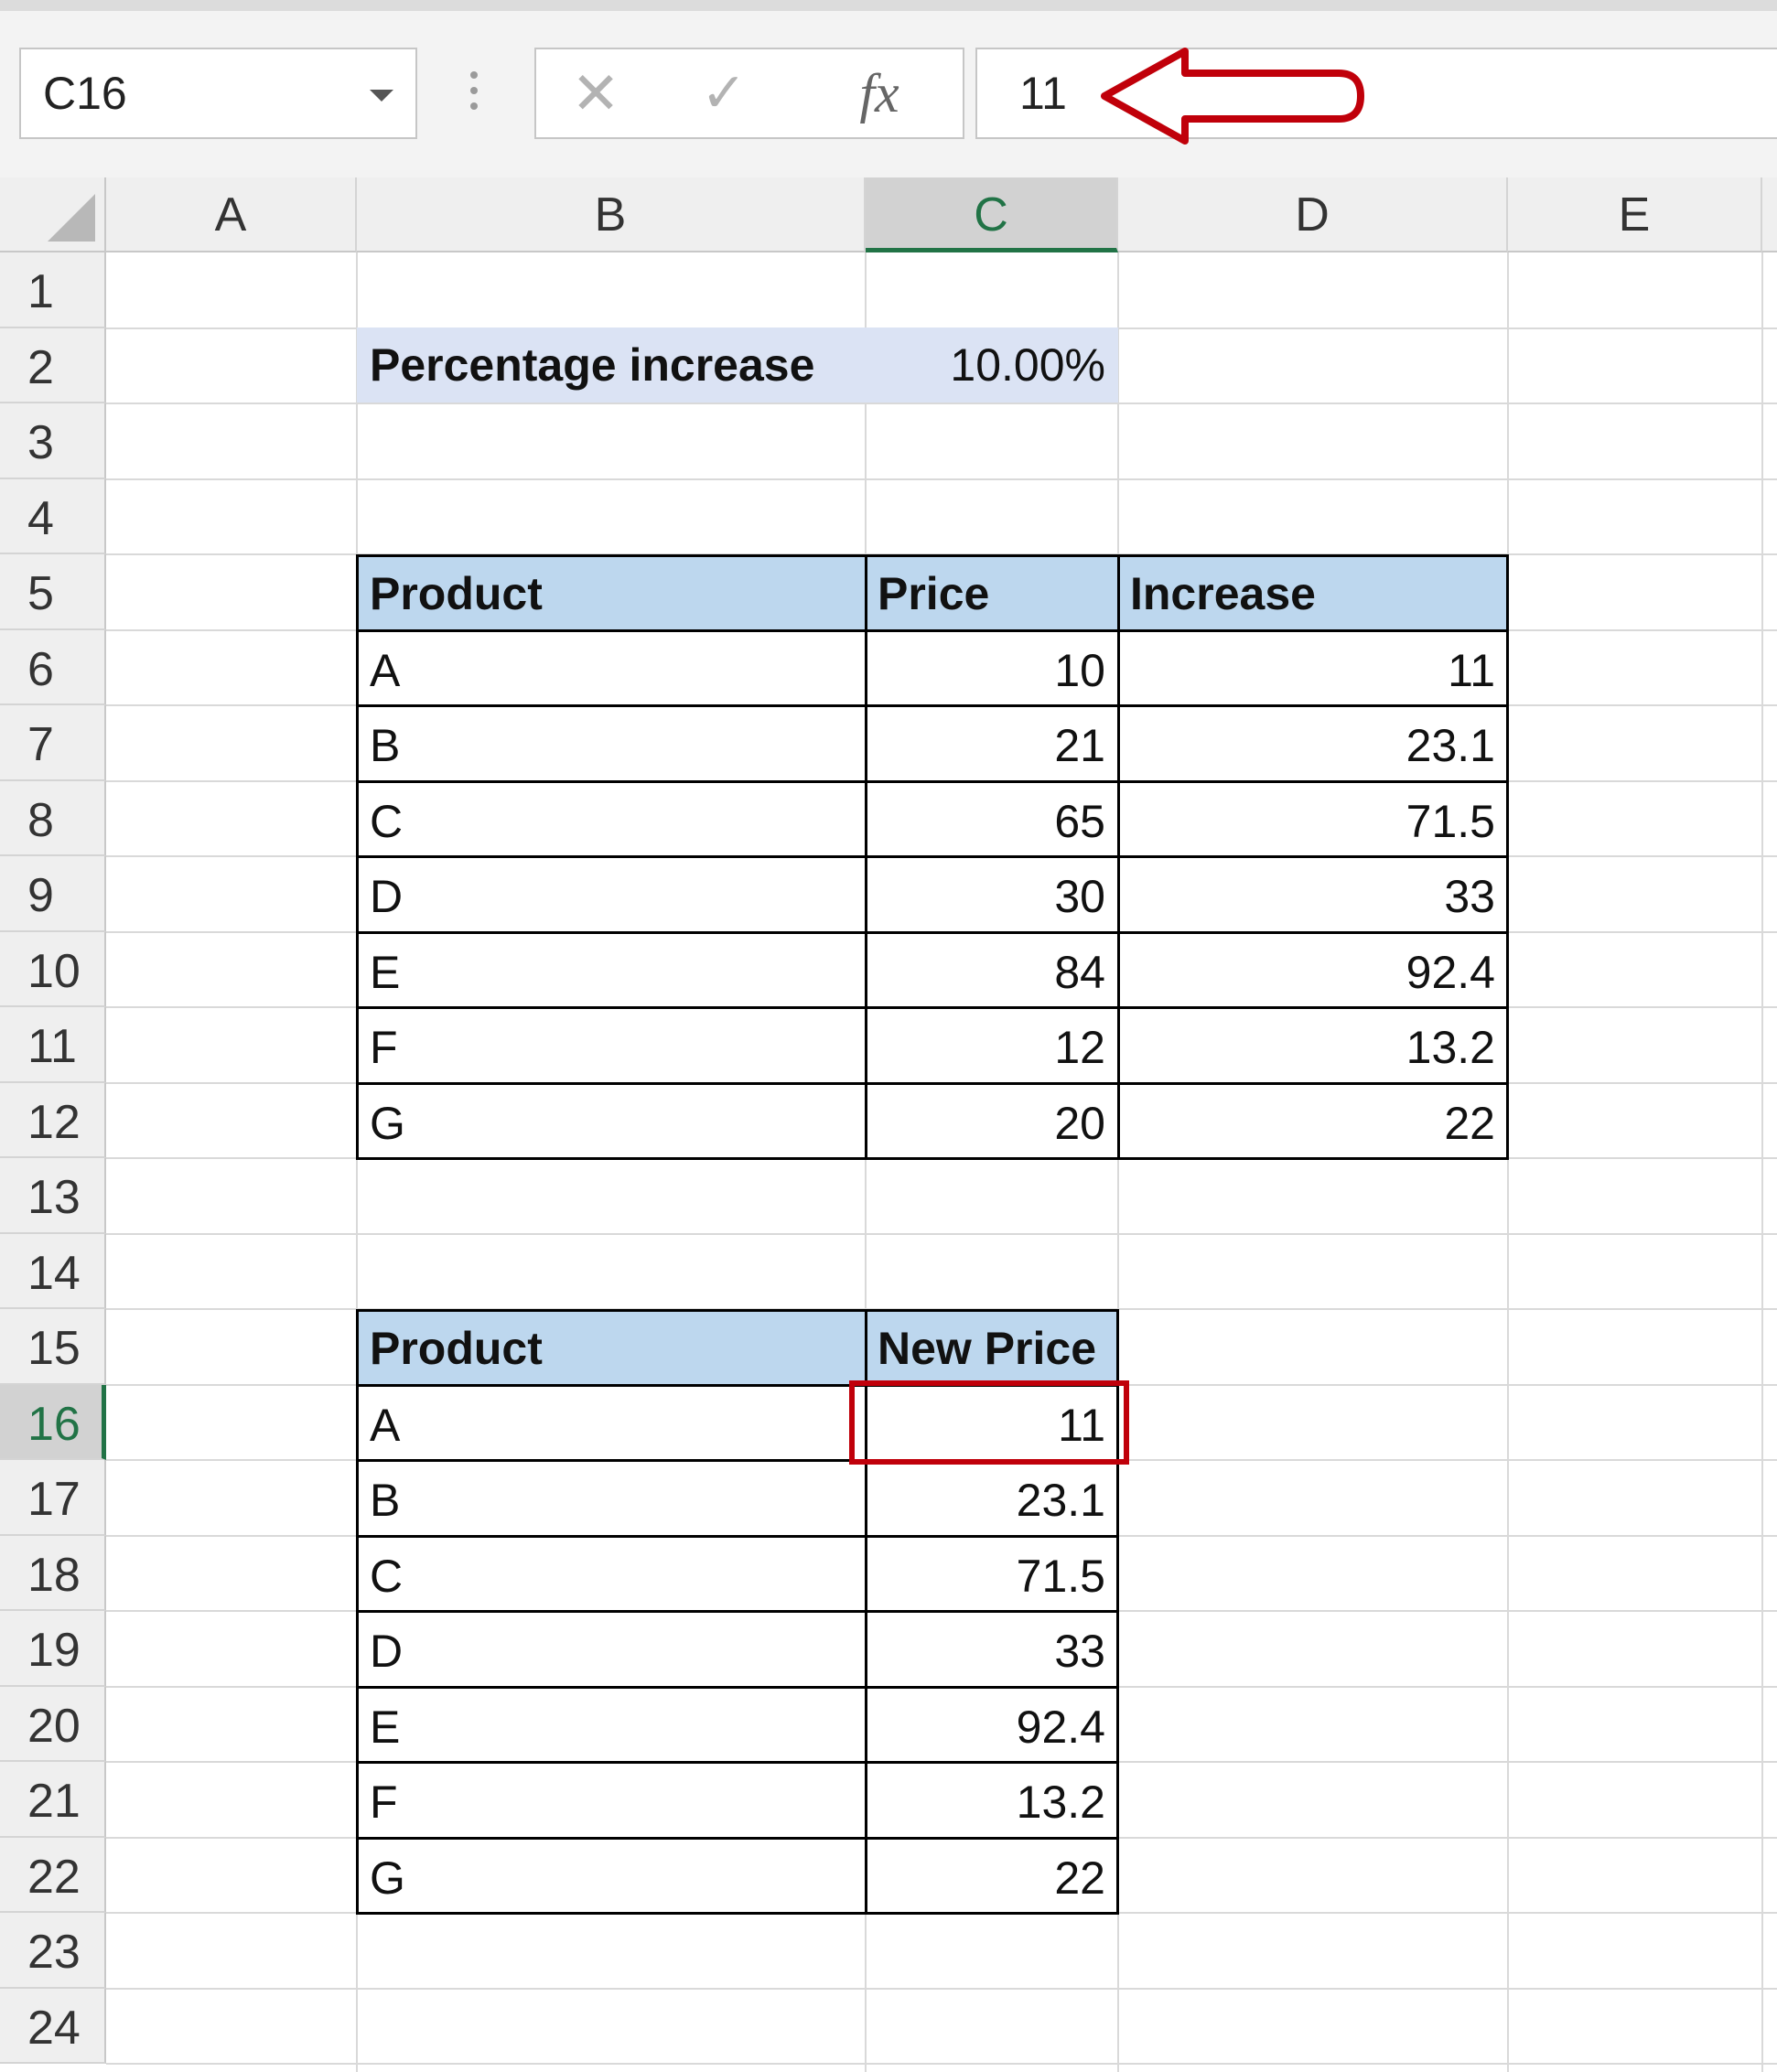 This screenshot has height=2072, width=1777. Describe the element at coordinates (53, 1649) in the screenshot. I see `row-header-19: 19` at that location.